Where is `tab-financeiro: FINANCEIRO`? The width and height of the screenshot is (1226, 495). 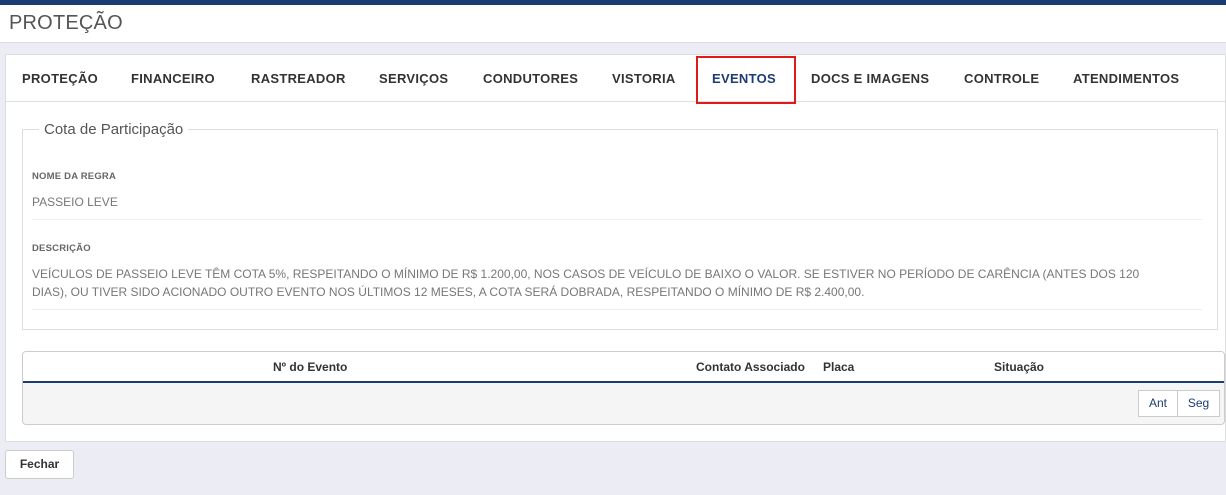
tab-financeiro: FINANCEIRO is located at coordinates (173, 78).